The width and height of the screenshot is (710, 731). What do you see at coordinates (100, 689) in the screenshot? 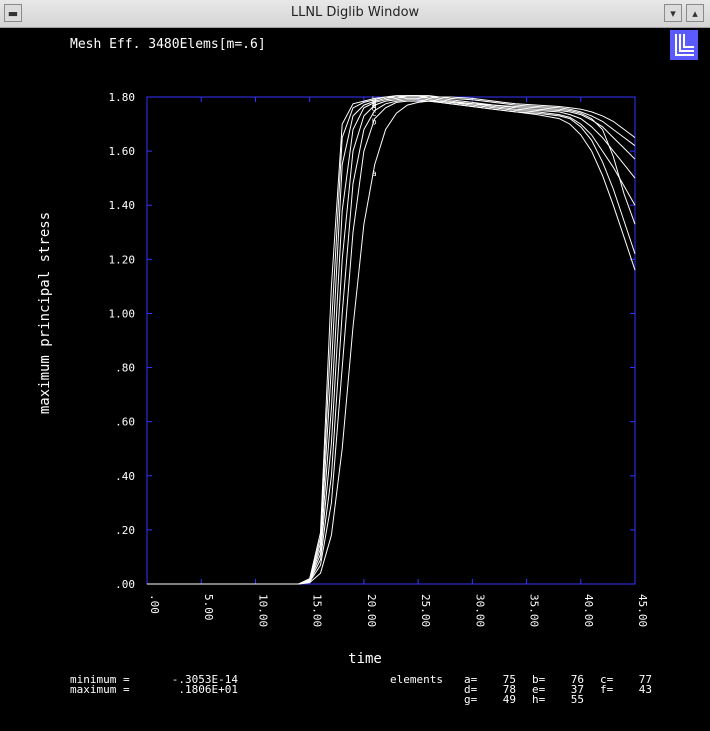
I see `maximum-label: maximum =` at bounding box center [100, 689].